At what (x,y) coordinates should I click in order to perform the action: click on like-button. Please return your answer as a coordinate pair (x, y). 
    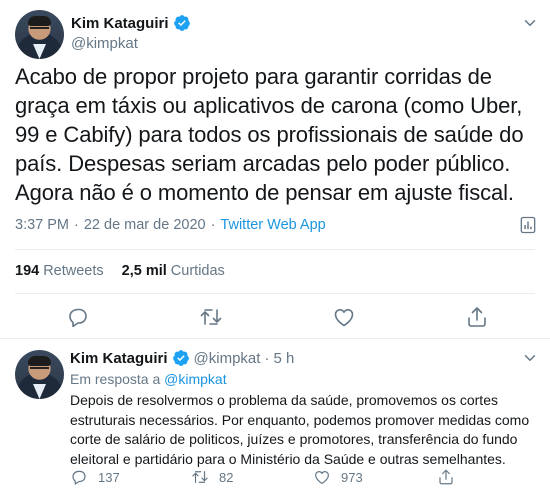
    Looking at the image, I should click on (344, 317).